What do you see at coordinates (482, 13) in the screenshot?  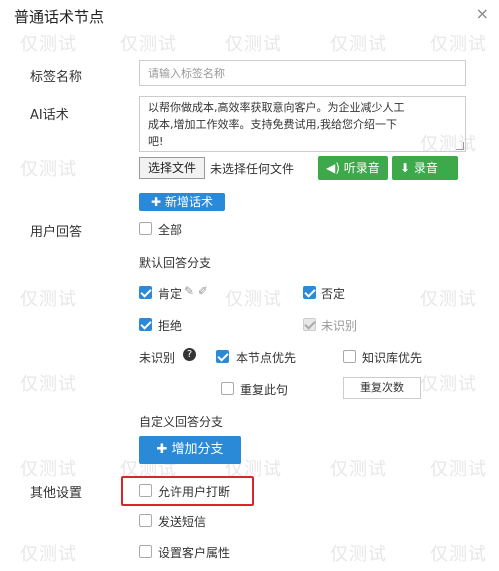 I see `close-icon: ×` at bounding box center [482, 13].